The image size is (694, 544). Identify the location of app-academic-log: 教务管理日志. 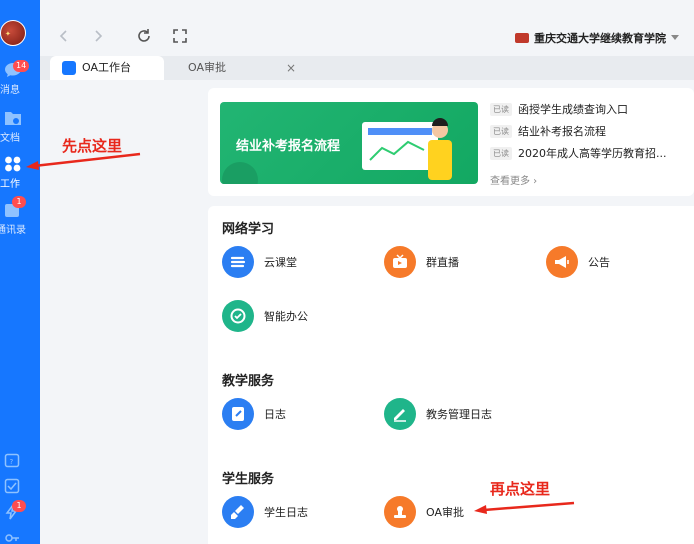
(438, 414).